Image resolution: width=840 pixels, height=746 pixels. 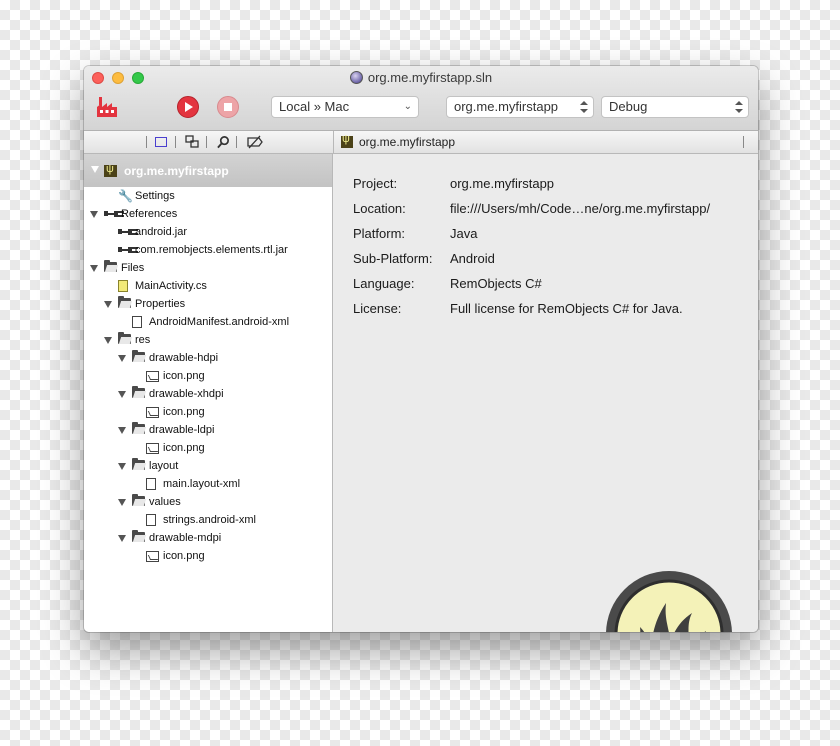 What do you see at coordinates (675, 107) in the screenshot?
I see `configuration-select: Debug` at bounding box center [675, 107].